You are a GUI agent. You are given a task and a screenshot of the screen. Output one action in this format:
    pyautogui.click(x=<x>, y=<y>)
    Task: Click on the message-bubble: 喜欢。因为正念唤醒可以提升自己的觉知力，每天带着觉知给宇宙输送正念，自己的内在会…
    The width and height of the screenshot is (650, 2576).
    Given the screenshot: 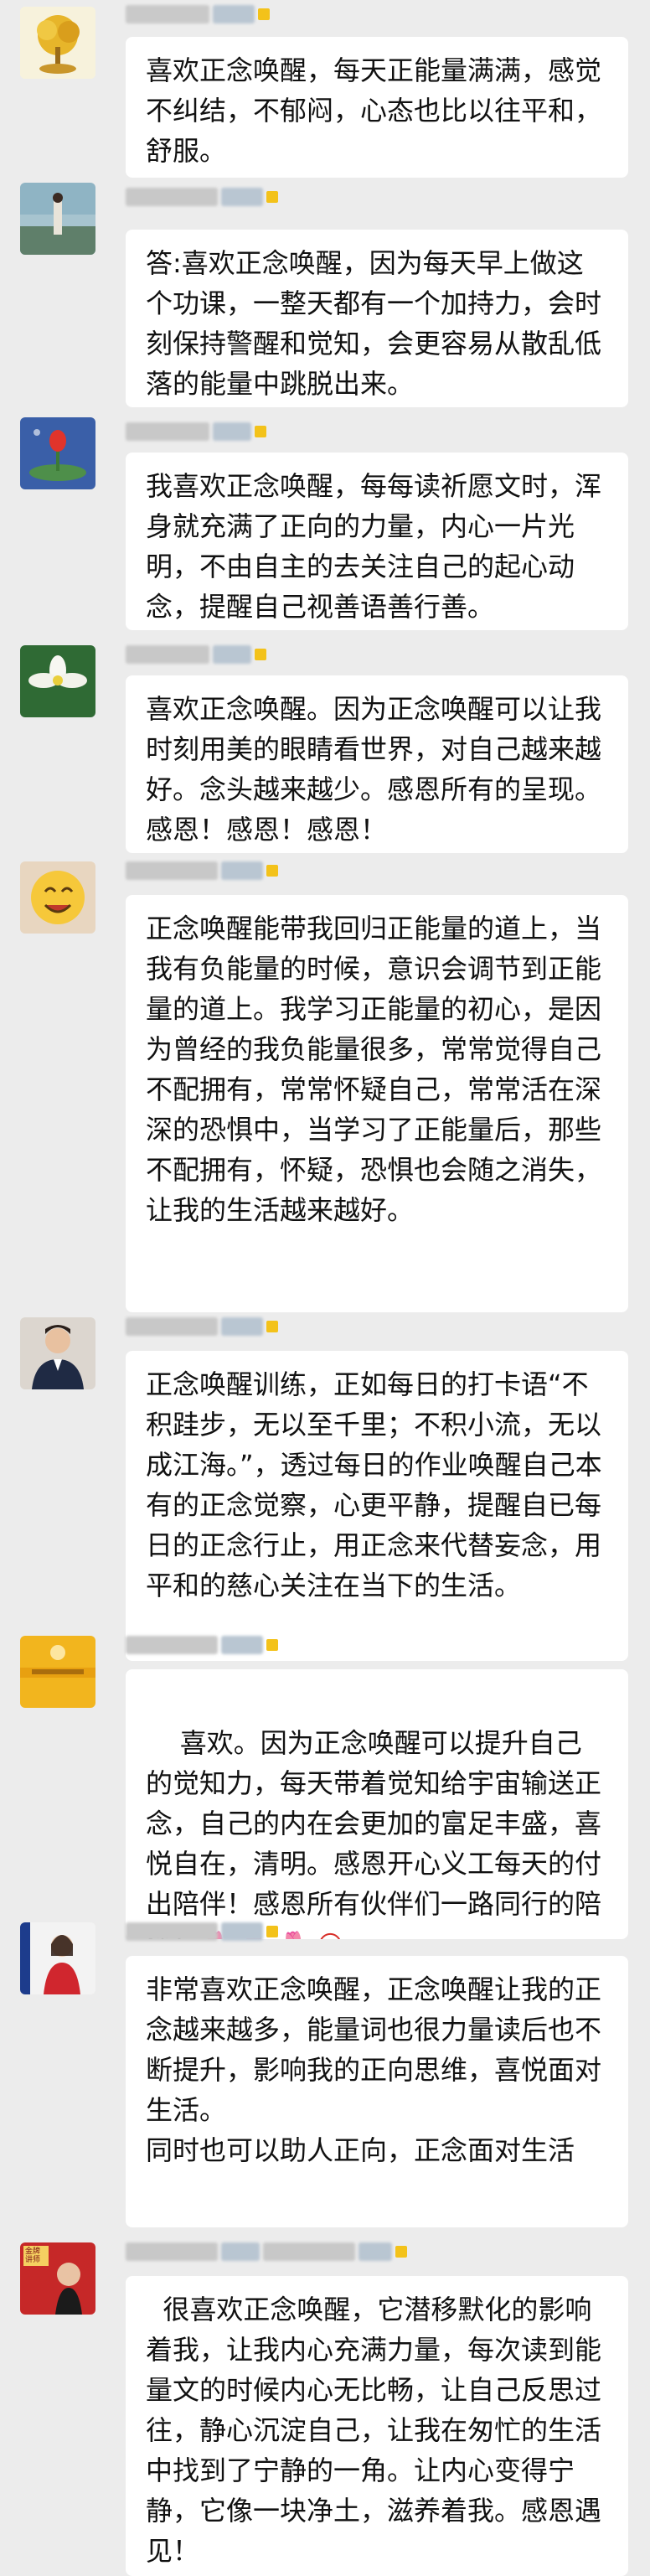 What is the action you would take?
    pyautogui.click(x=377, y=1804)
    